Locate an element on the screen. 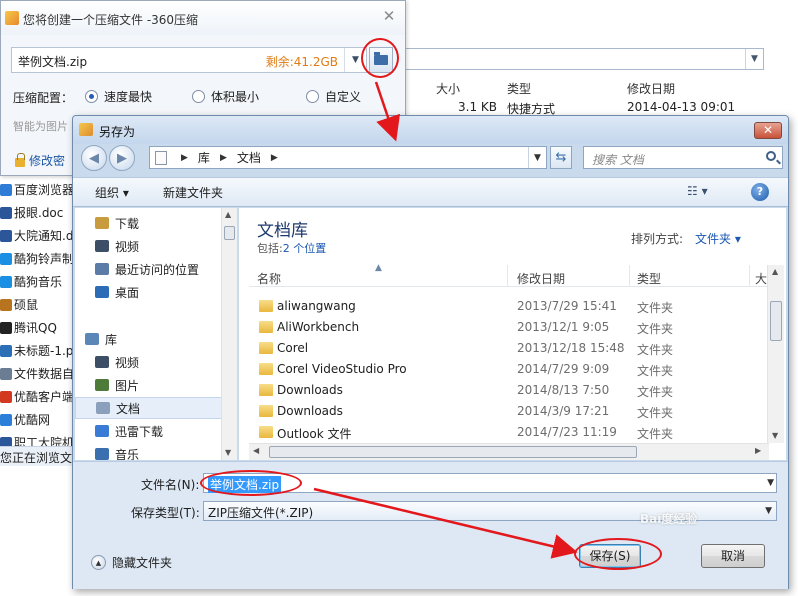 The image size is (798, 596). change-password-link: 修改密 is located at coordinates (40, 160).